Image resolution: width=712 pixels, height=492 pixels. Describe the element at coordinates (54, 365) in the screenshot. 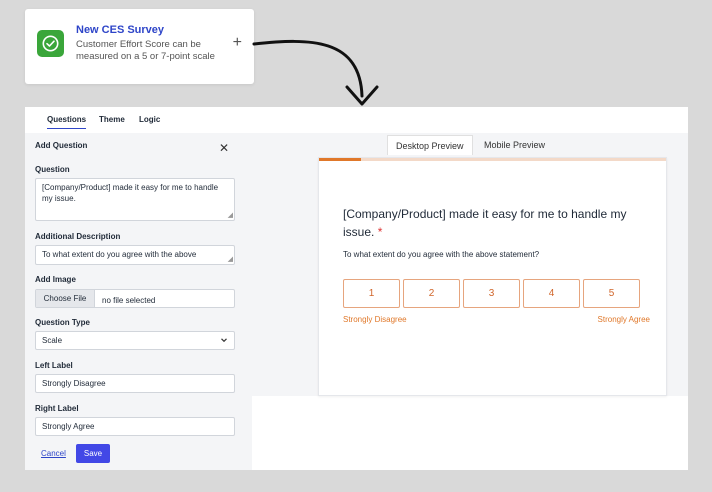

I see `left-label-heading: Left Label` at that location.